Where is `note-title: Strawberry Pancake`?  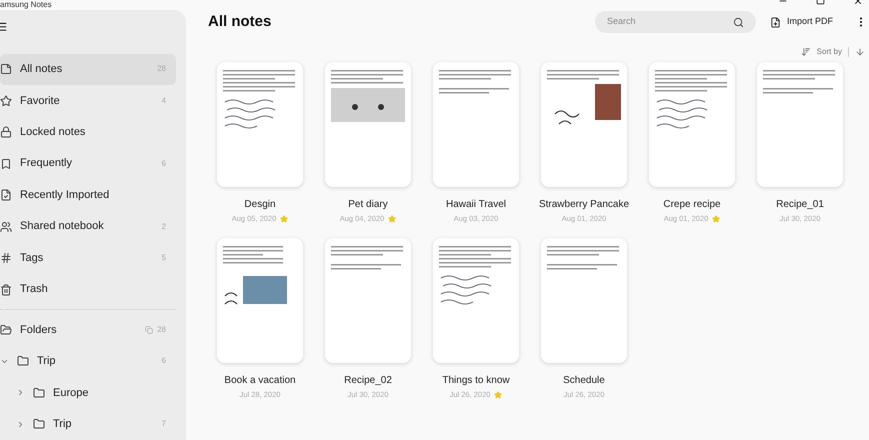 note-title: Strawberry Pancake is located at coordinates (584, 205).